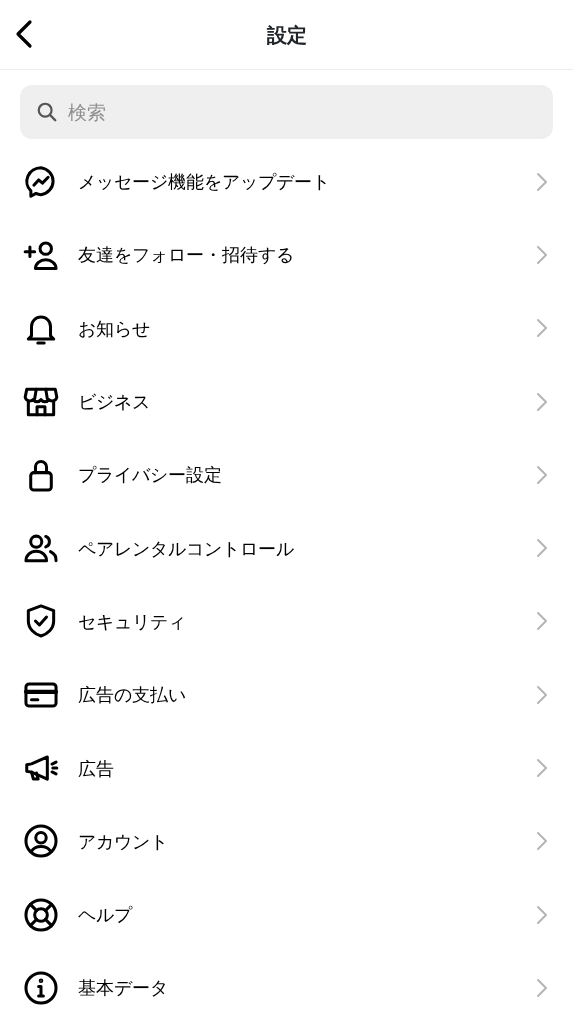 This screenshot has height=1024, width=573. What do you see at coordinates (286, 112) in the screenshot?
I see `search-field: 検索` at bounding box center [286, 112].